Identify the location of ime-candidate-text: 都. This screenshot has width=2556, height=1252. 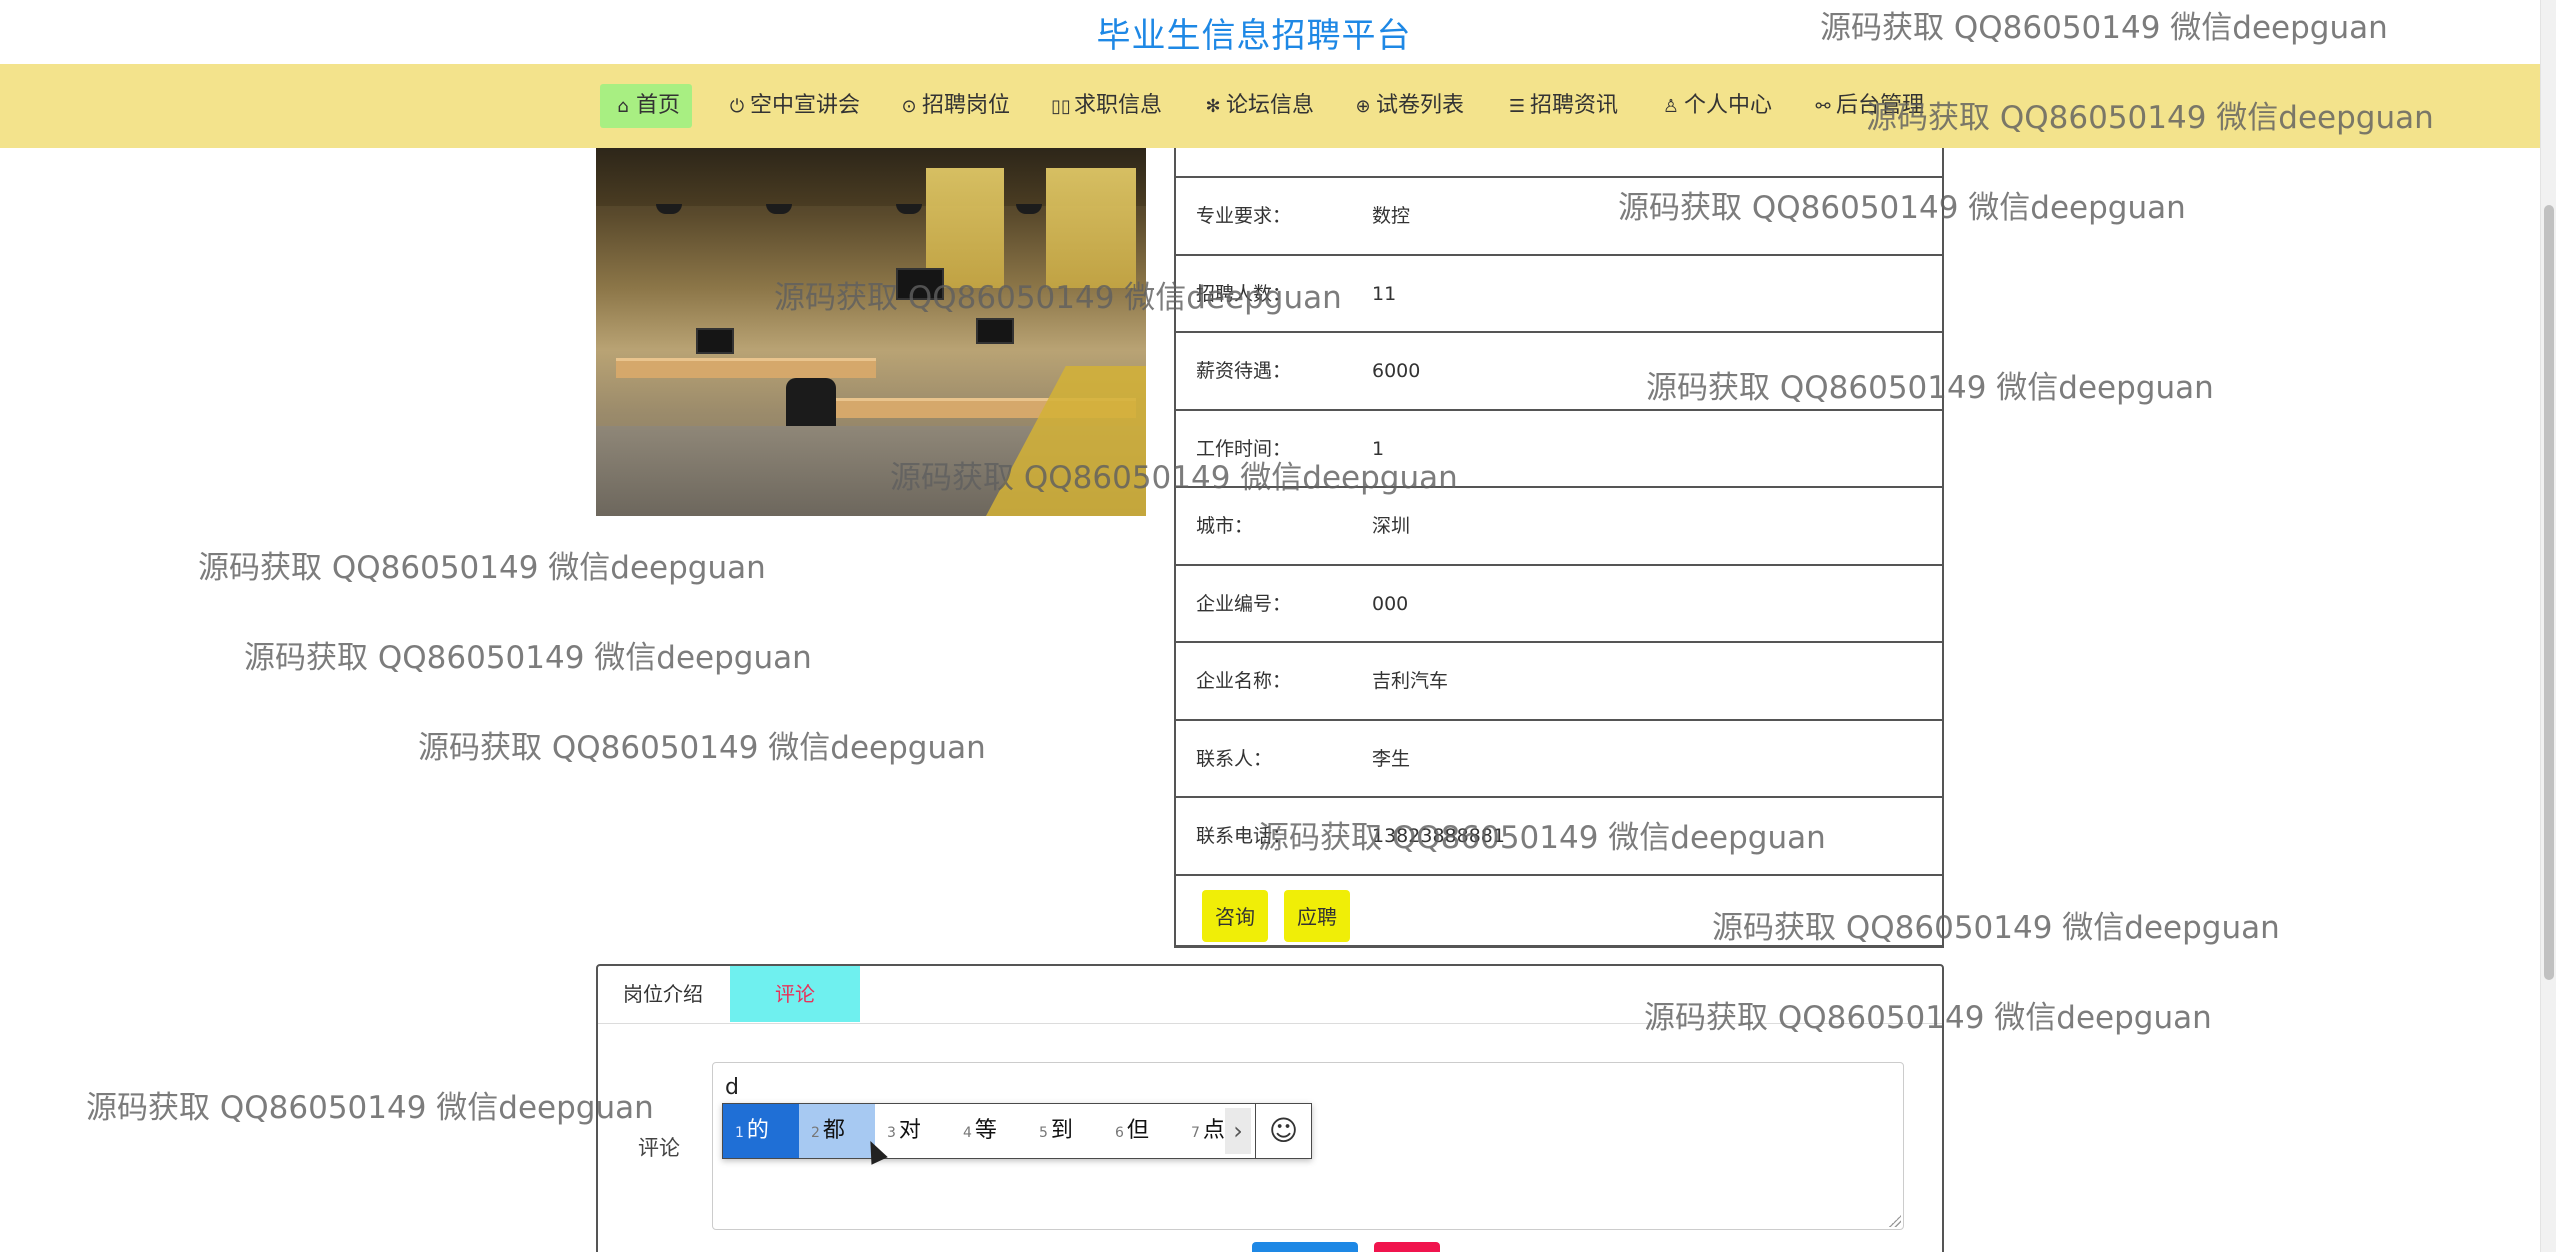
(833, 1130).